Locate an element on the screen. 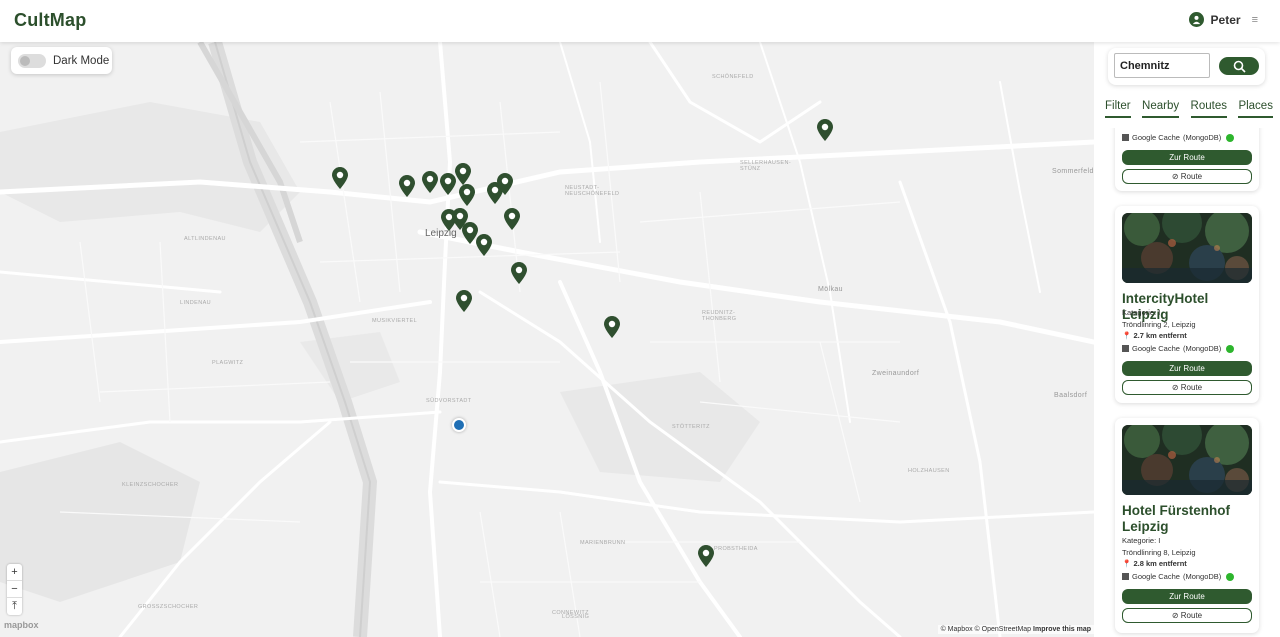 The image size is (1280, 637). app-header: CultMap Peter ≡ is located at coordinates (640, 21).